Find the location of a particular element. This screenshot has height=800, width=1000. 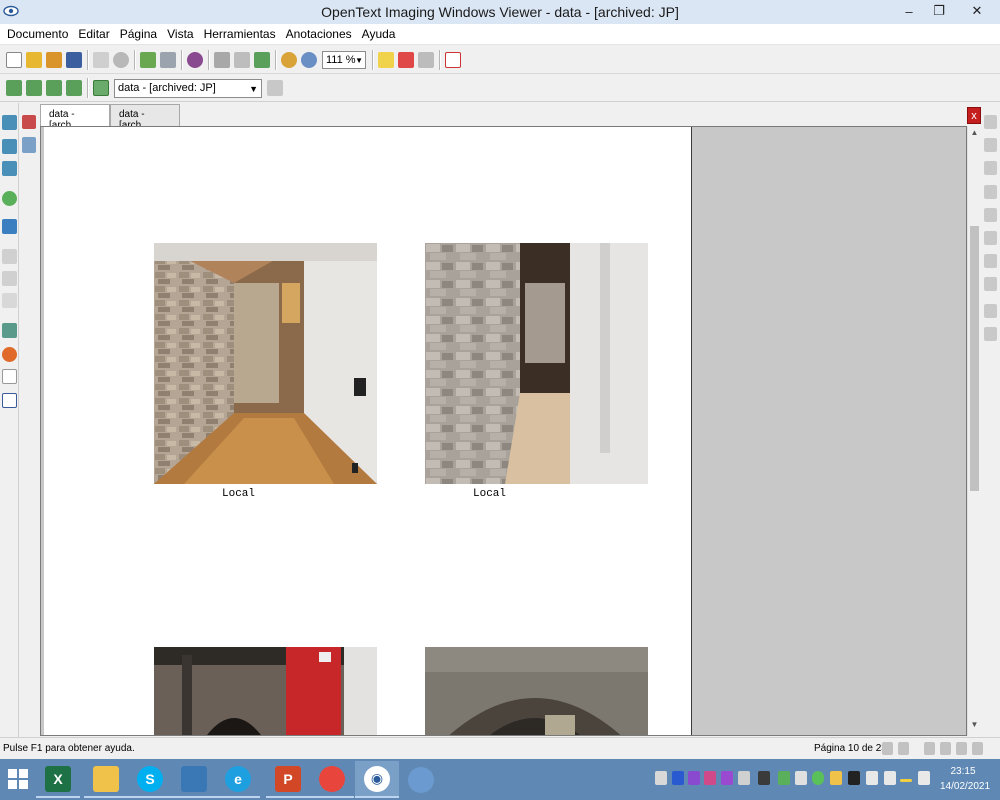

marker-icon is located at coordinates (990, 192).